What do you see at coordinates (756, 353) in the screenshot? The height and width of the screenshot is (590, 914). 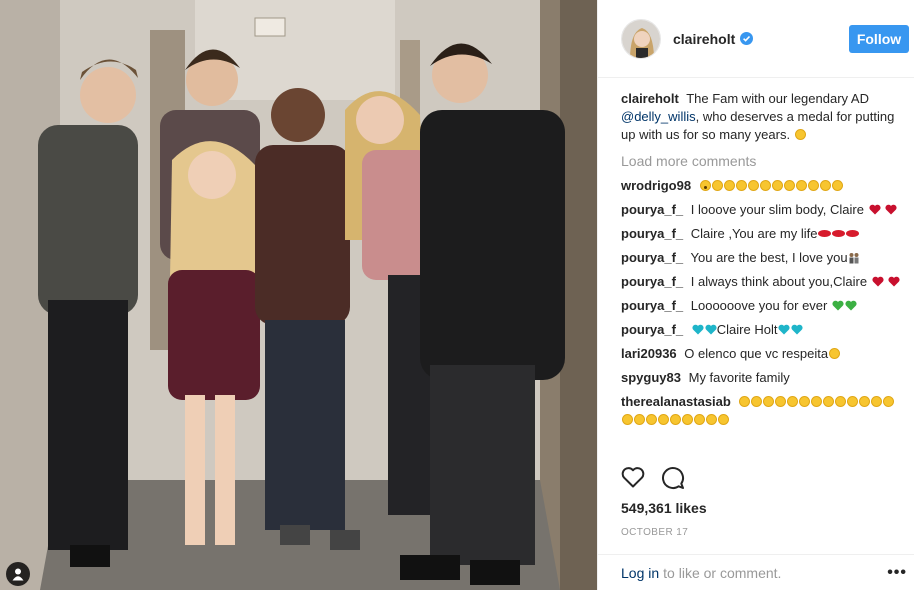 I see `comment-text: O elenco que vc respeita` at bounding box center [756, 353].